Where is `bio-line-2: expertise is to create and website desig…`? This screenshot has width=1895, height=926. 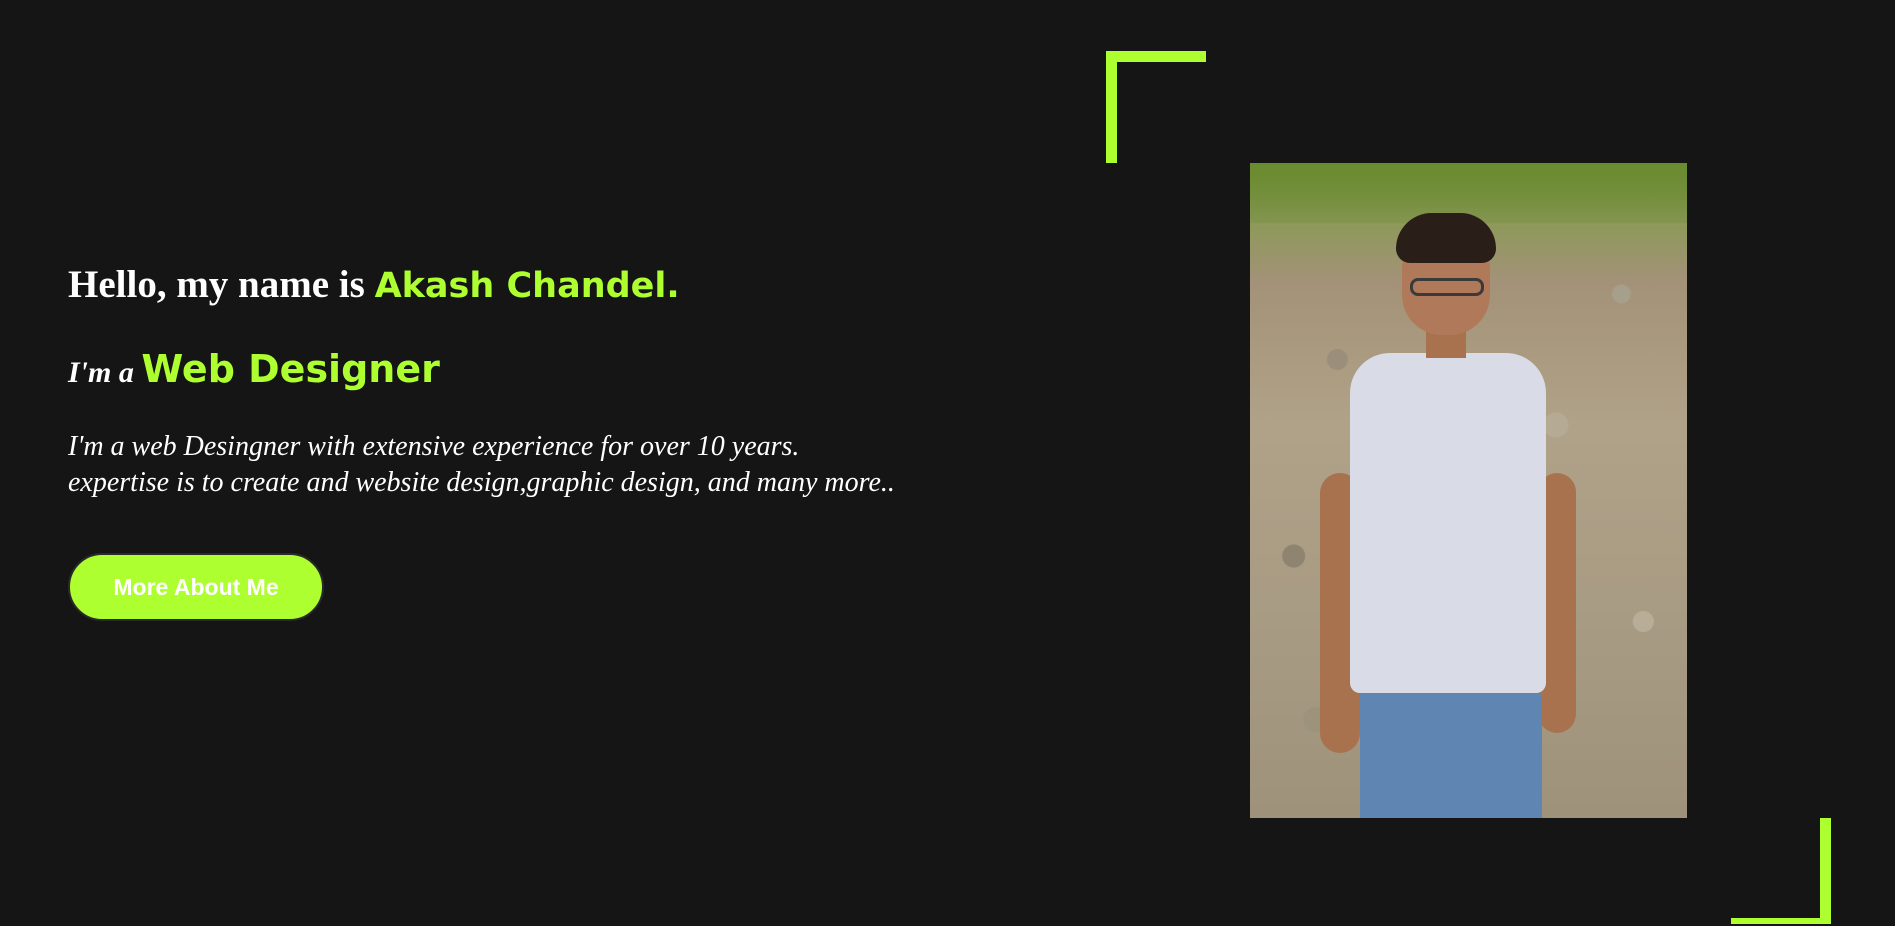 bio-line-2: expertise is to create and website desig… is located at coordinates (481, 482).